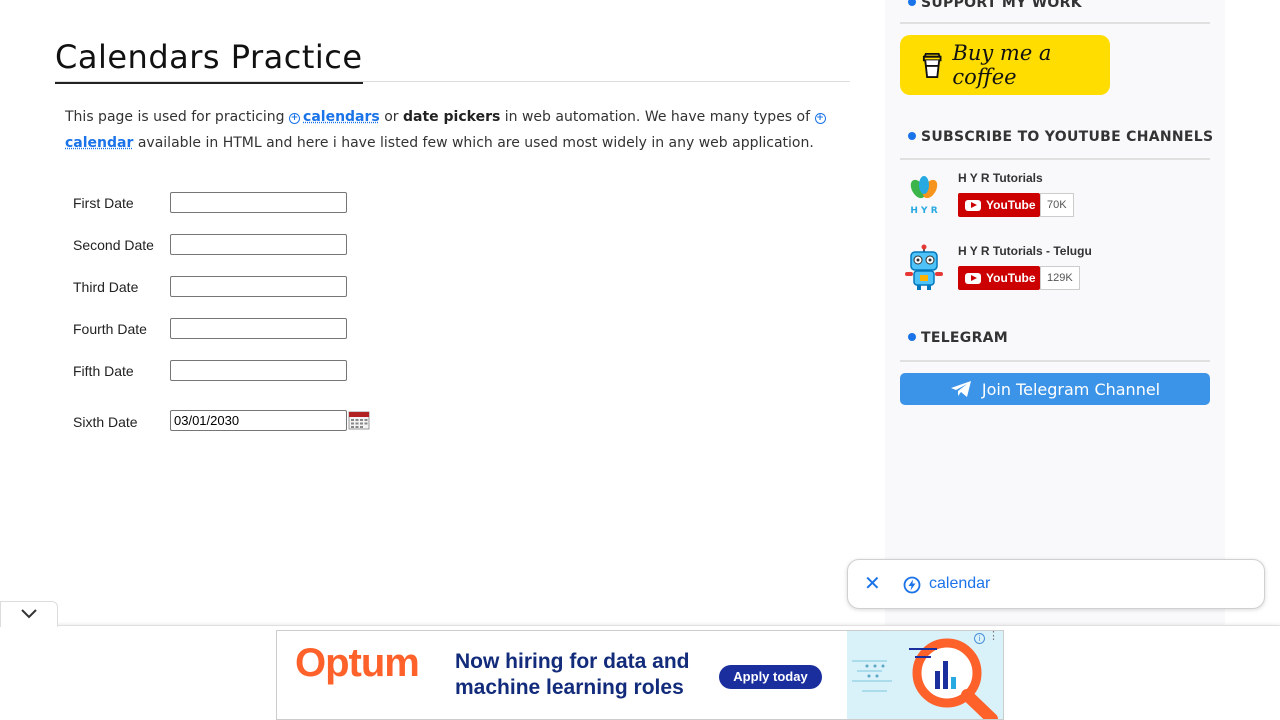 This screenshot has width=1280, height=720. What do you see at coordinates (960, 389) in the screenshot?
I see `telegram-plane-icon` at bounding box center [960, 389].